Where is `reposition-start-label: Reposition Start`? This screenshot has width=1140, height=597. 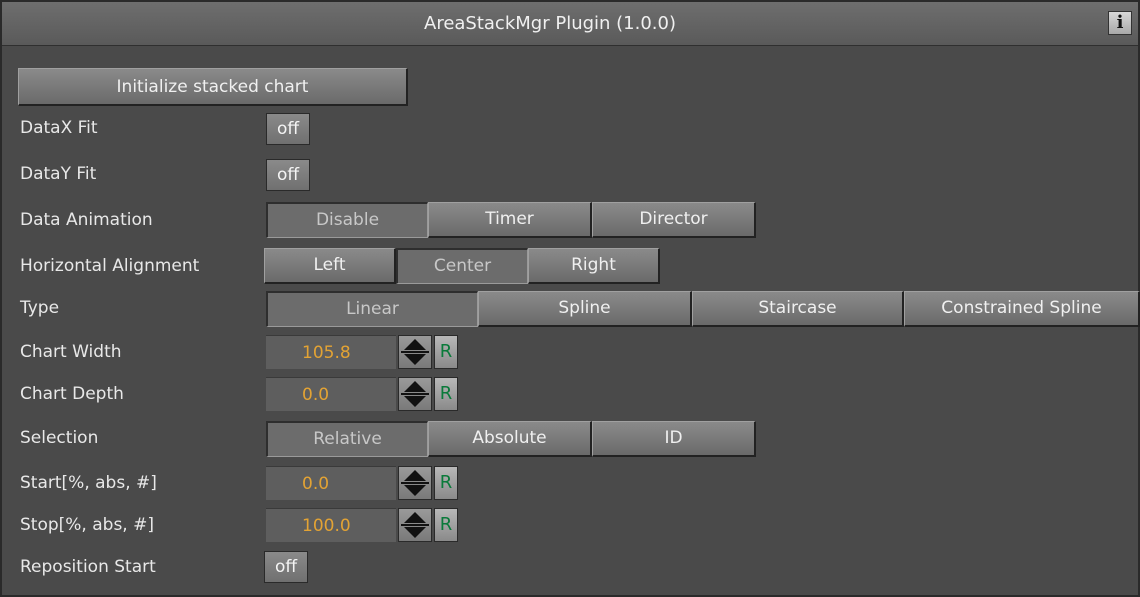
reposition-start-label: Reposition Start is located at coordinates (88, 567).